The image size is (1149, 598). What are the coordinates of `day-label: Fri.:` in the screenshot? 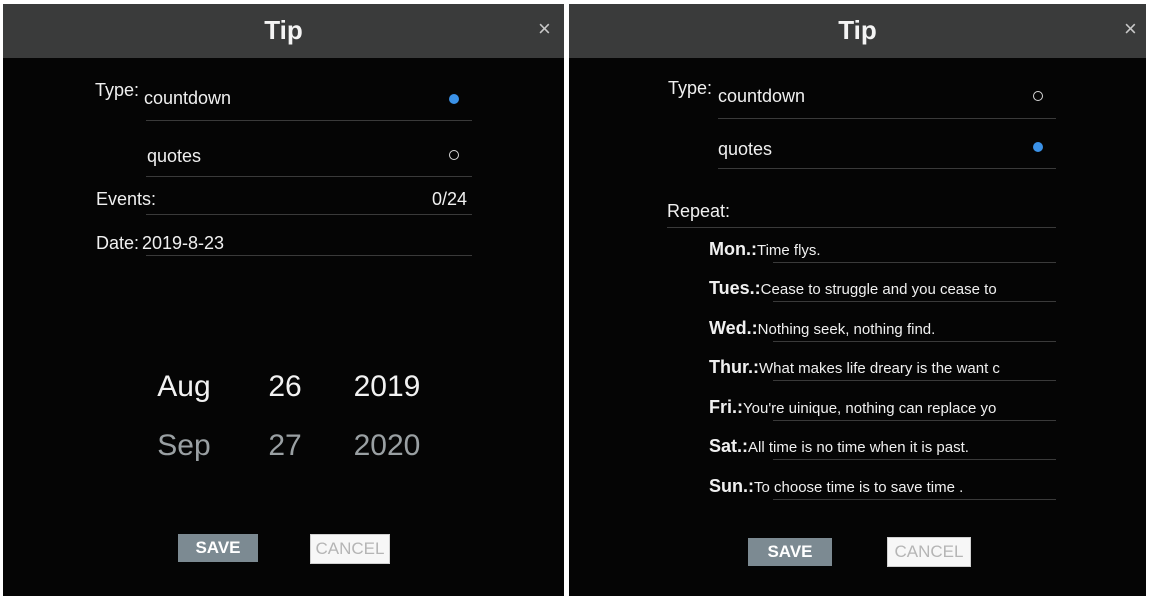 It's located at (726, 407).